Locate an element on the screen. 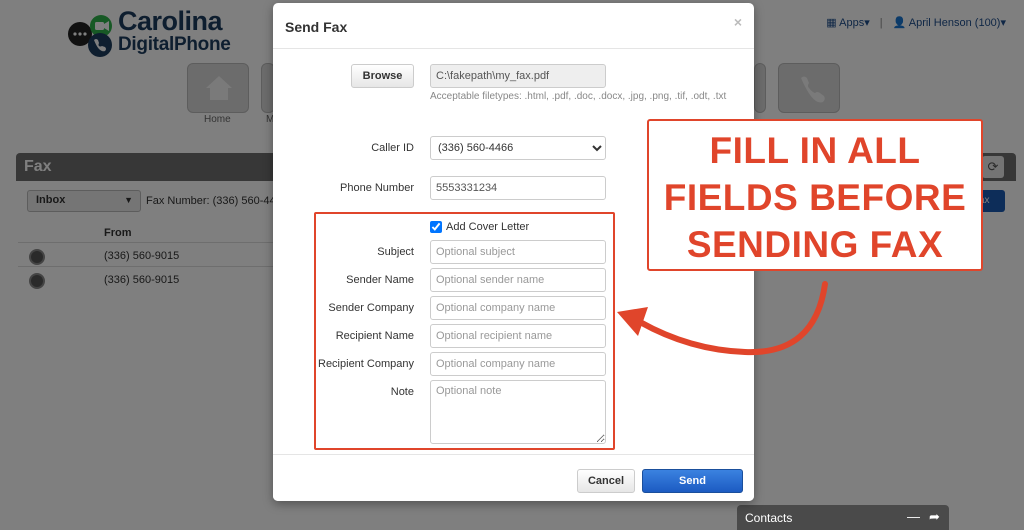  callout-line: SENDING FAX is located at coordinates (815, 244).